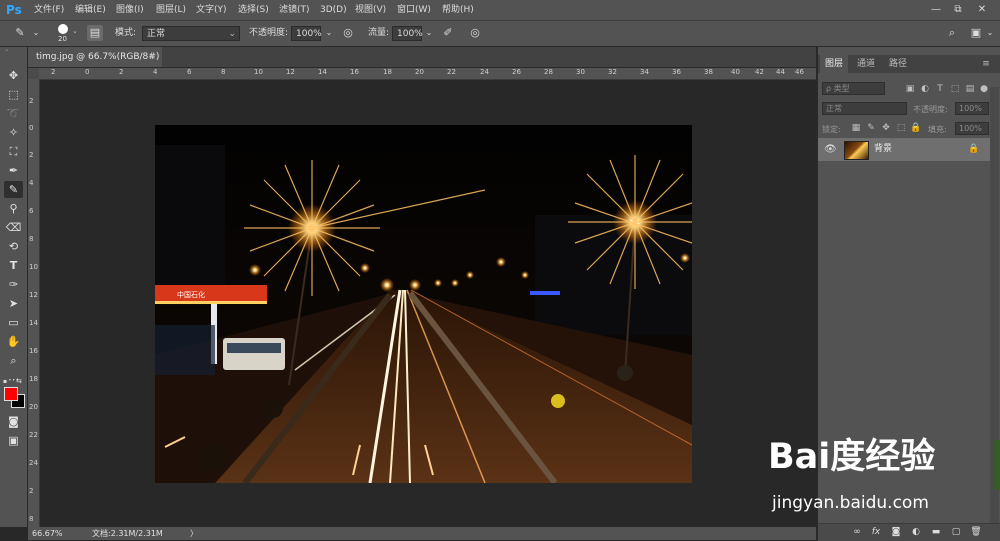  What do you see at coordinates (853, 88) in the screenshot?
I see `layer-filter-select: ρ 类型` at bounding box center [853, 88].